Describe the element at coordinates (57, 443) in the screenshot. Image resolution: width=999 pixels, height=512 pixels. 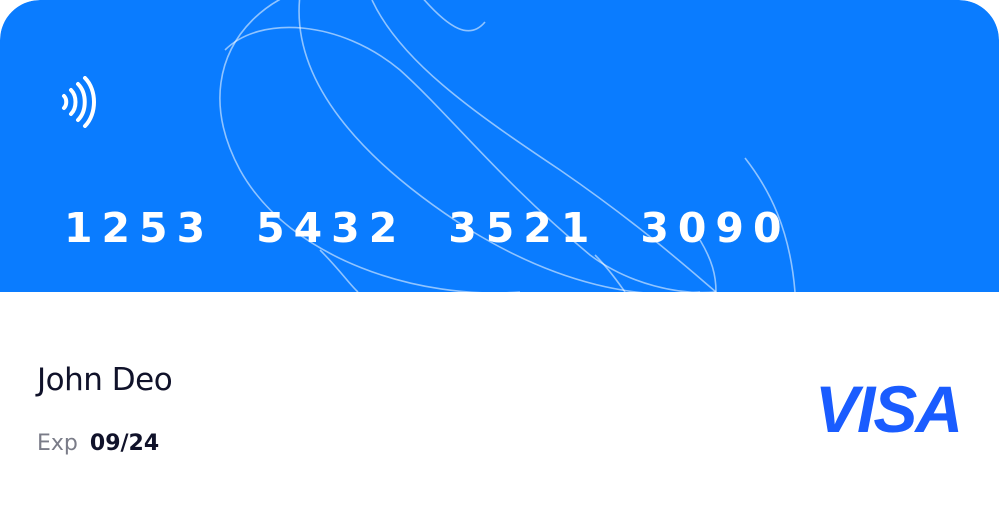
I see `expiry-label: Exp` at that location.